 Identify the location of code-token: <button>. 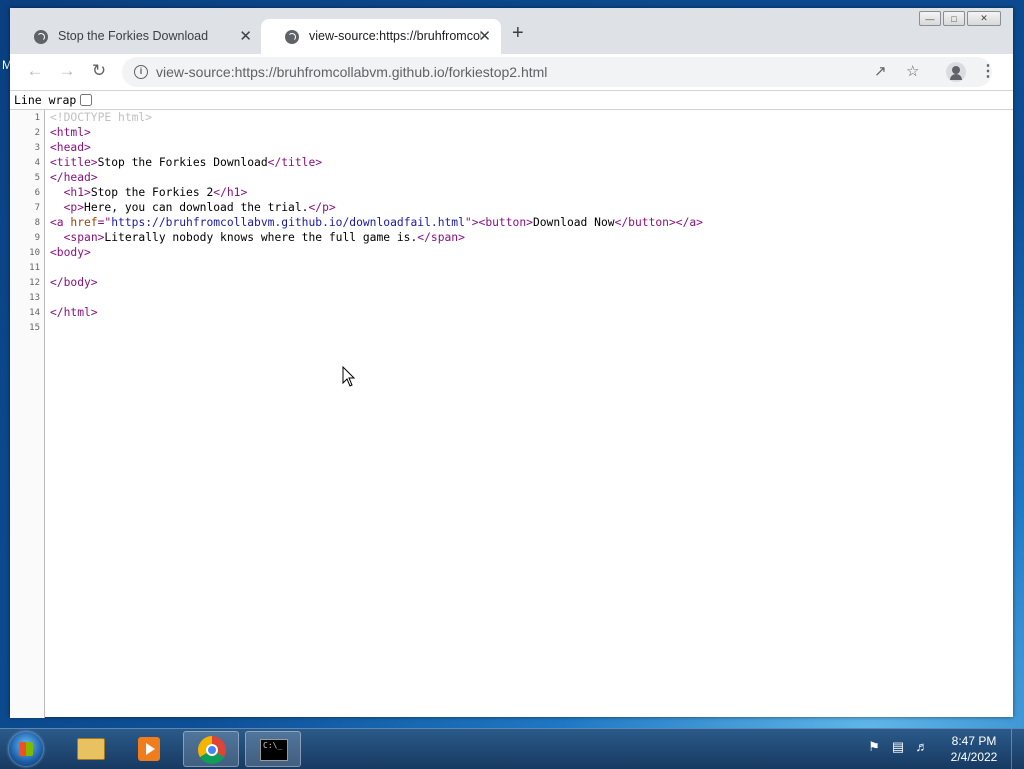
(505, 222).